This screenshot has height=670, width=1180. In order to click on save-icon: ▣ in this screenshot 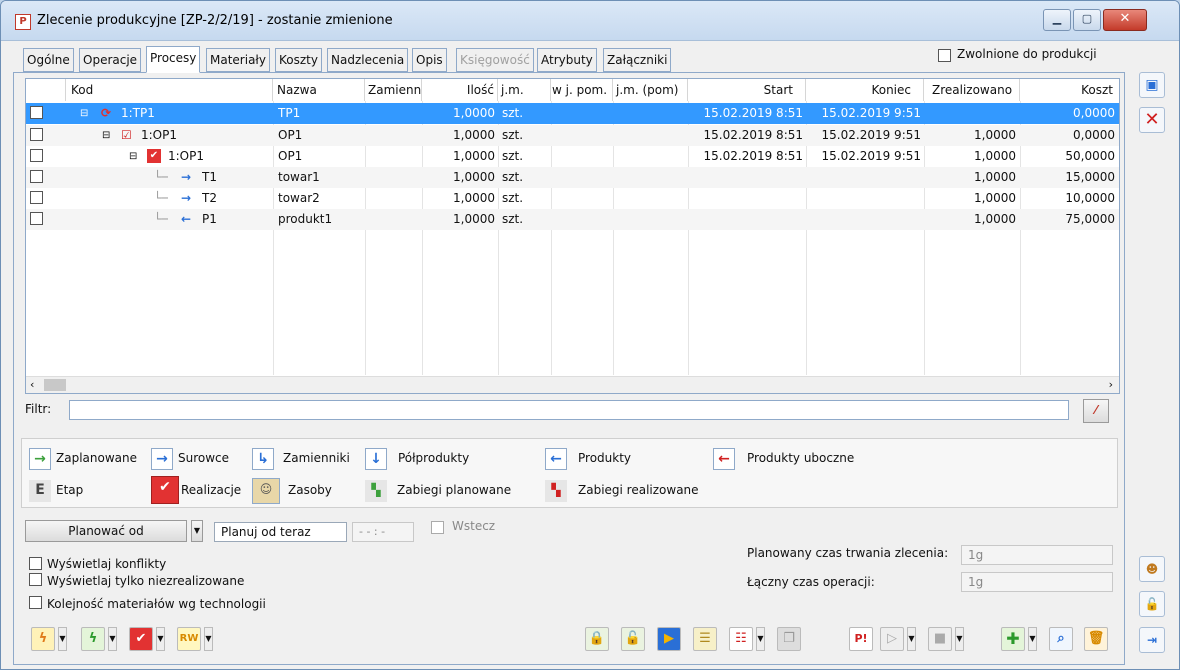, I will do `click(1152, 85)`.